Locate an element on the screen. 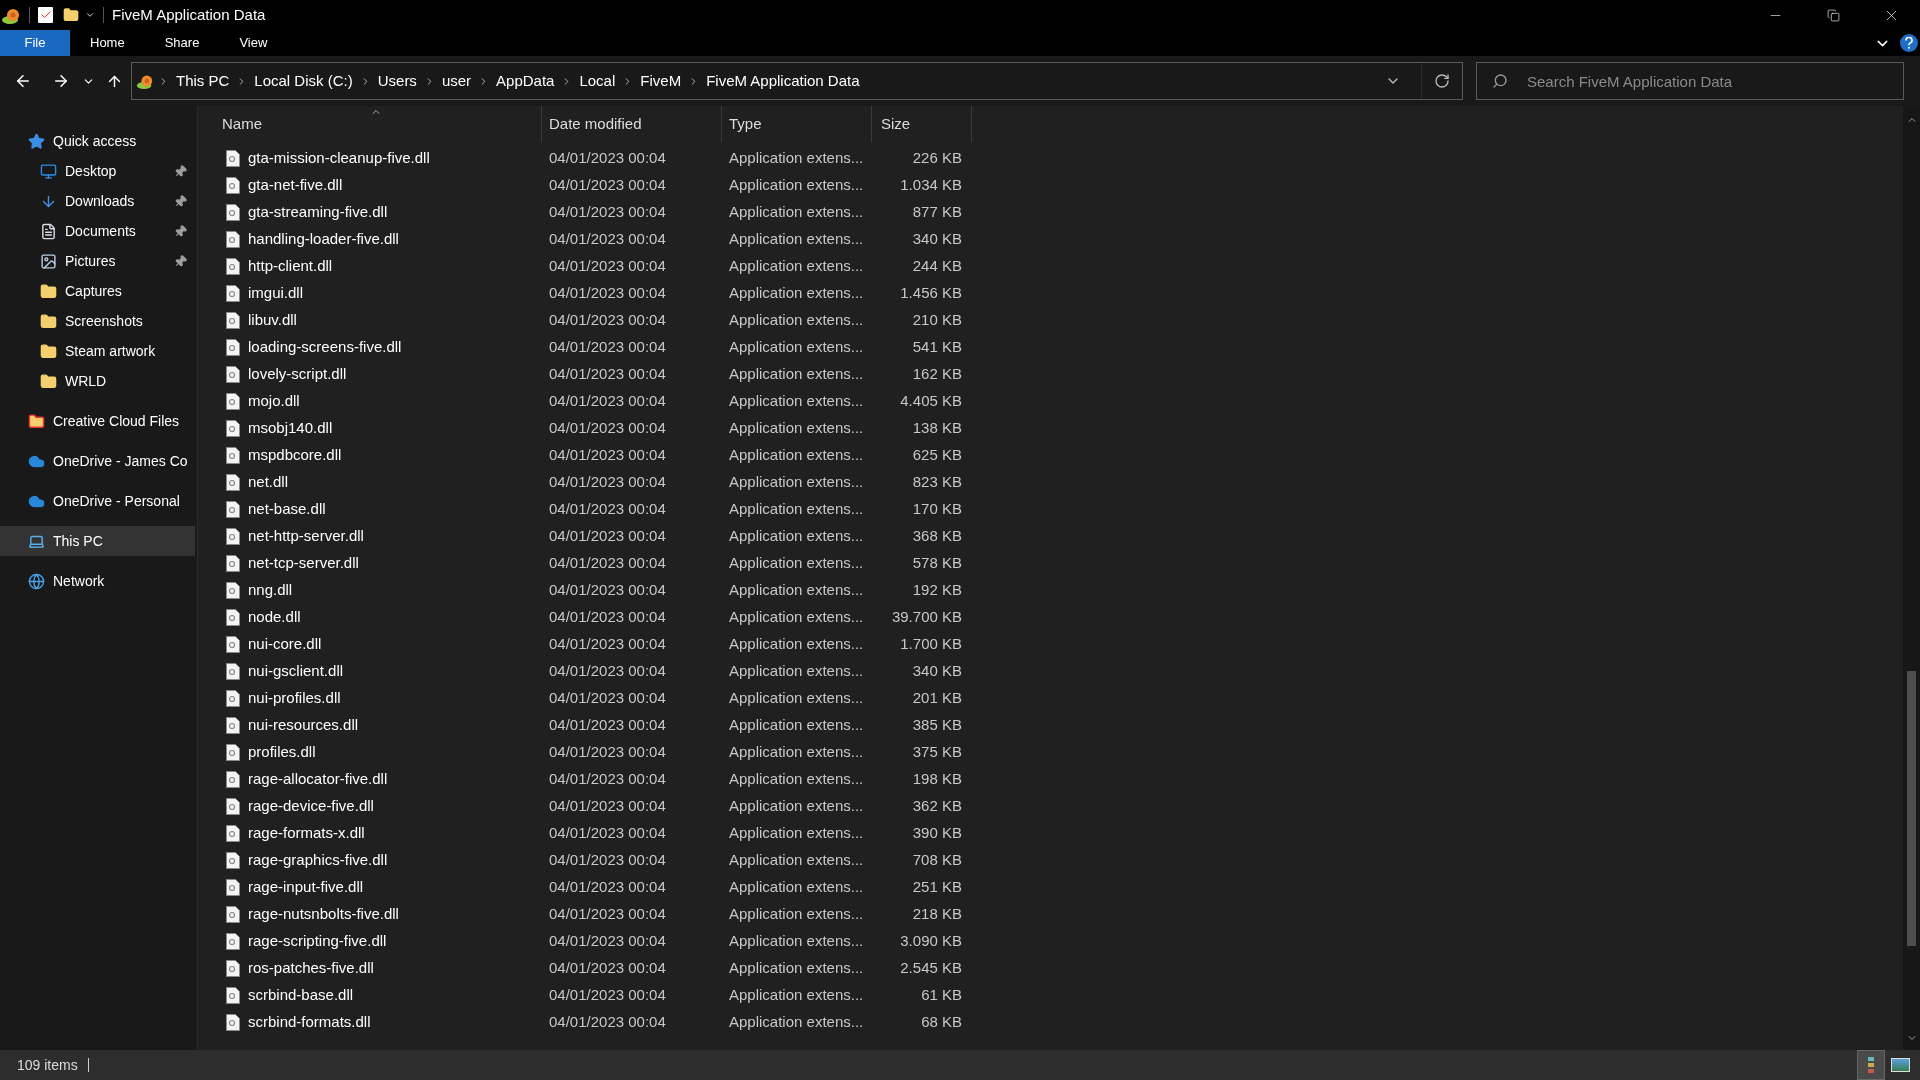  star-icon is located at coordinates (36, 141).